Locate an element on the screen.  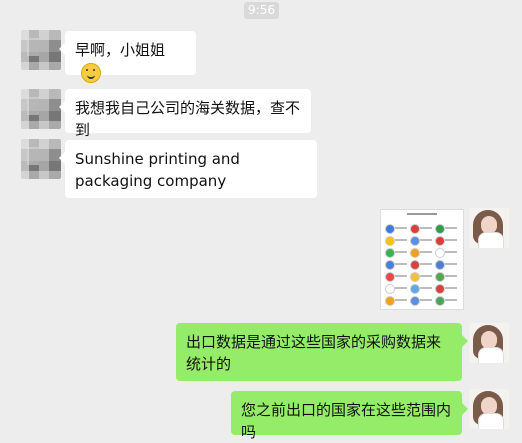
shared-image-thumbnail is located at coordinates (422, 259).